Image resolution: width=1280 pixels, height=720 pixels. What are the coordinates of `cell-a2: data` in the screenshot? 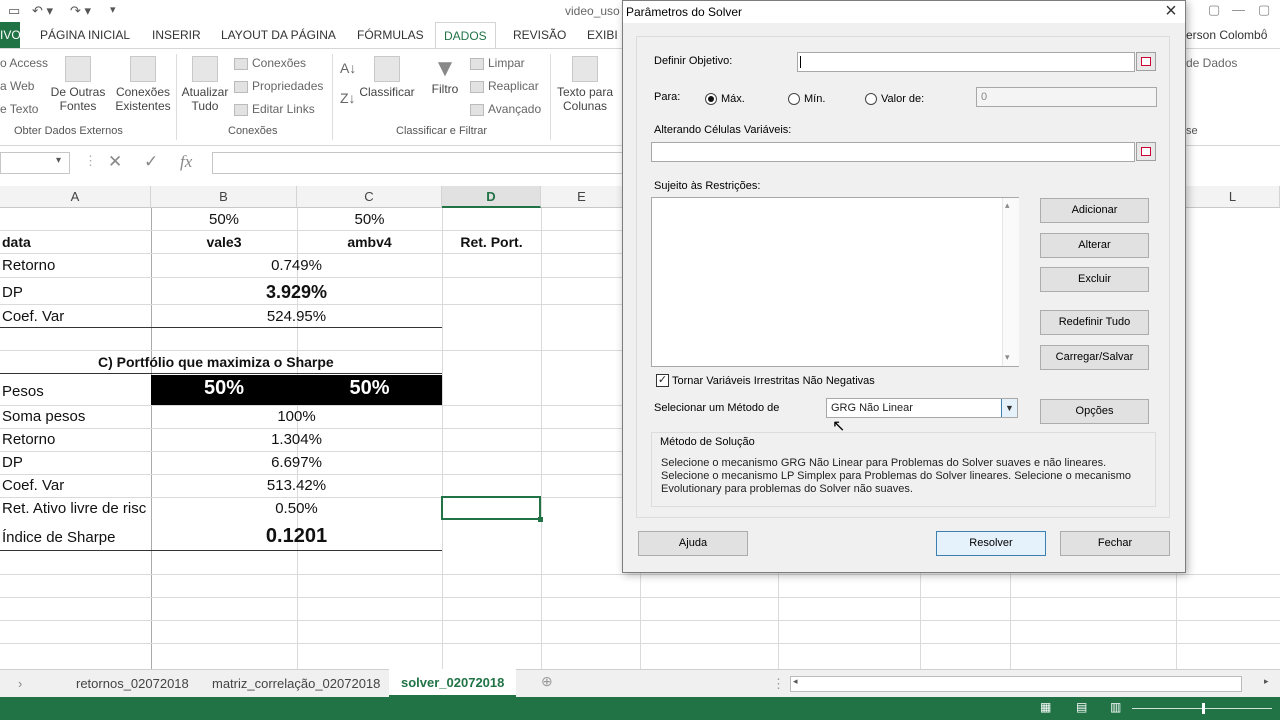 It's located at (16, 242).